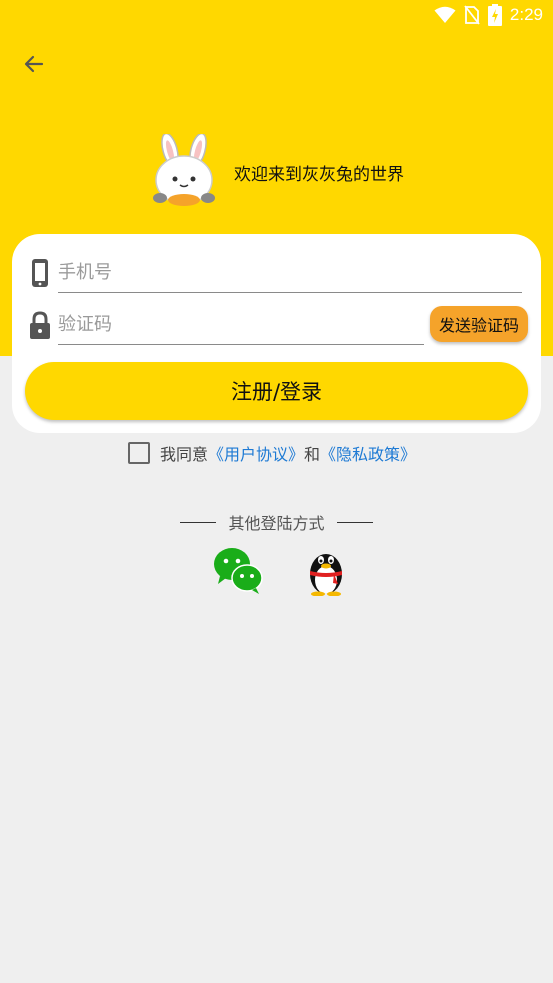 The width and height of the screenshot is (553, 983). What do you see at coordinates (354, 522) in the screenshot?
I see `divider-right` at bounding box center [354, 522].